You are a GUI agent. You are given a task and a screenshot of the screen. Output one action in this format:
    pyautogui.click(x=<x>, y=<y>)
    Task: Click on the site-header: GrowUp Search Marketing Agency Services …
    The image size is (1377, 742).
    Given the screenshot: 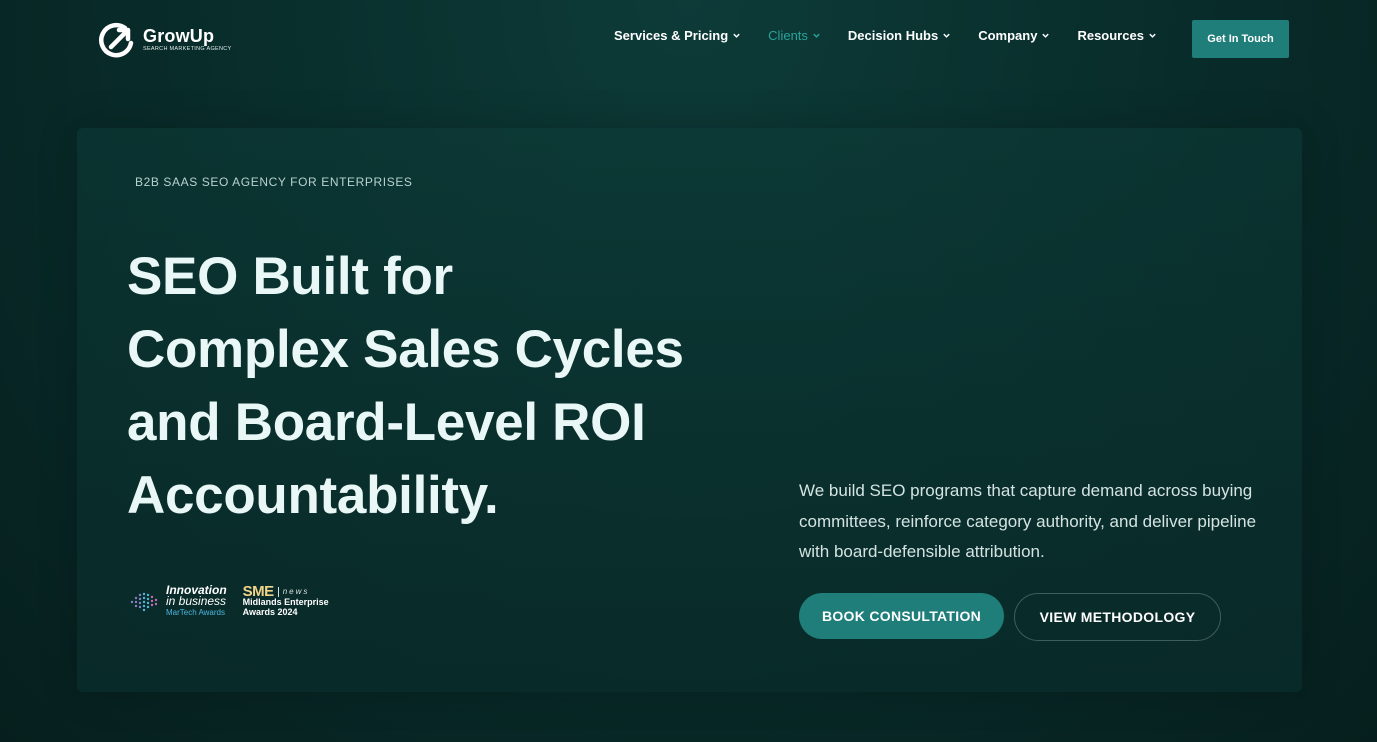 What is the action you would take?
    pyautogui.click(x=688, y=38)
    